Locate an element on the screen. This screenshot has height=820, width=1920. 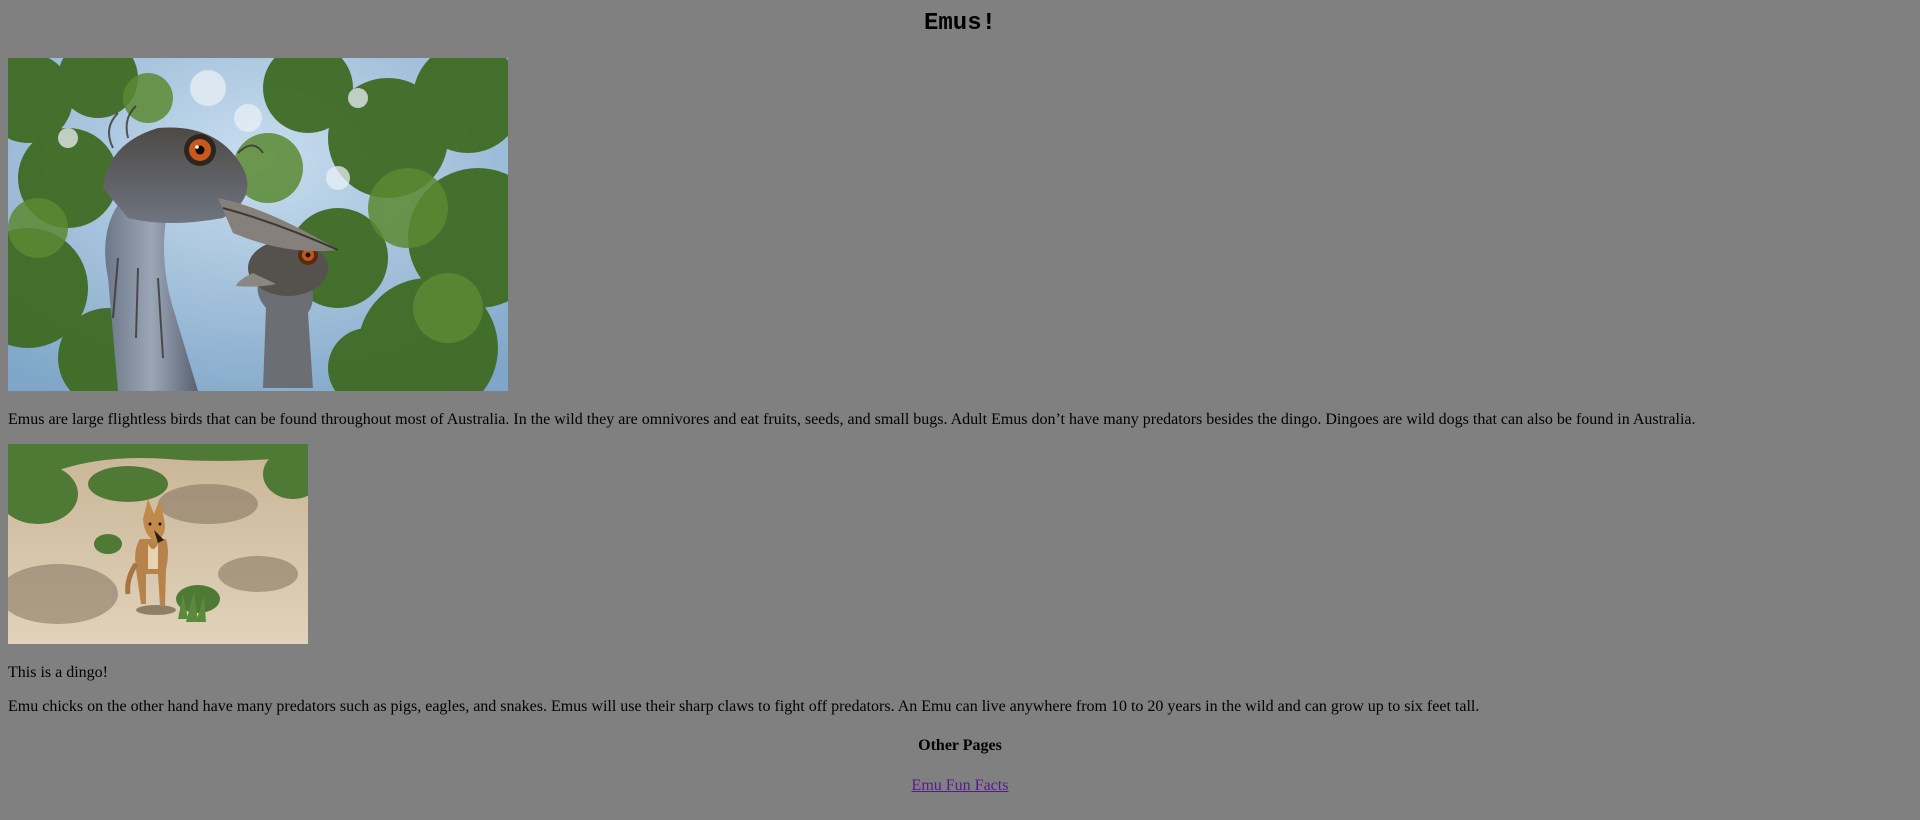
emu-photo-graphic is located at coordinates (258, 224).